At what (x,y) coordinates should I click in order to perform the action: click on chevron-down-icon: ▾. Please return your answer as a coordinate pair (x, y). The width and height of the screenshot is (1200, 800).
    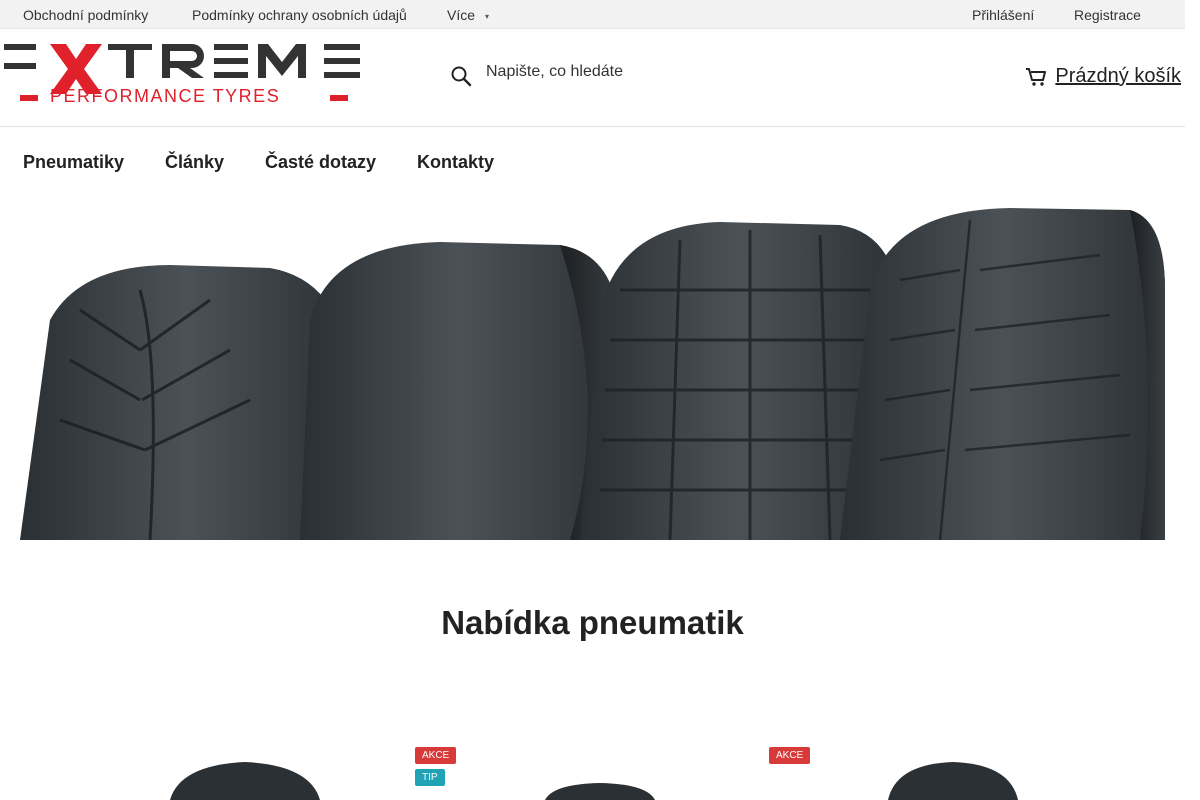
    Looking at the image, I should click on (487, 16).